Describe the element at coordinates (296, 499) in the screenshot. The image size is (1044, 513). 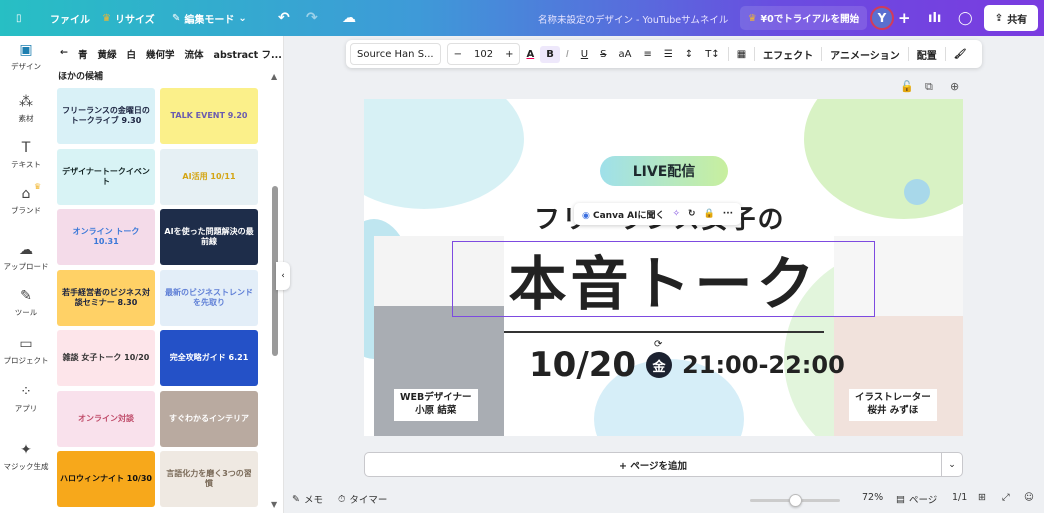
I see `notes-icon: ✎` at that location.